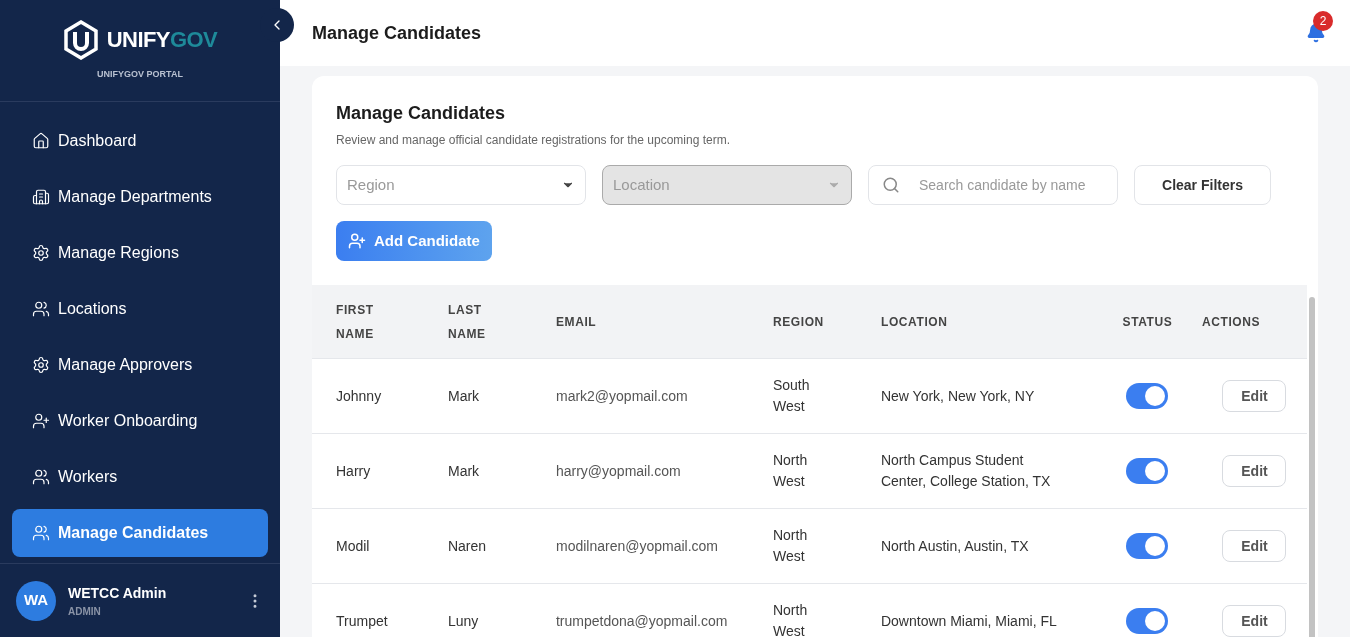 The image size is (1350, 637). What do you see at coordinates (955, 546) in the screenshot?
I see `table-cell-text: North Austin, Austin, TX` at bounding box center [955, 546].